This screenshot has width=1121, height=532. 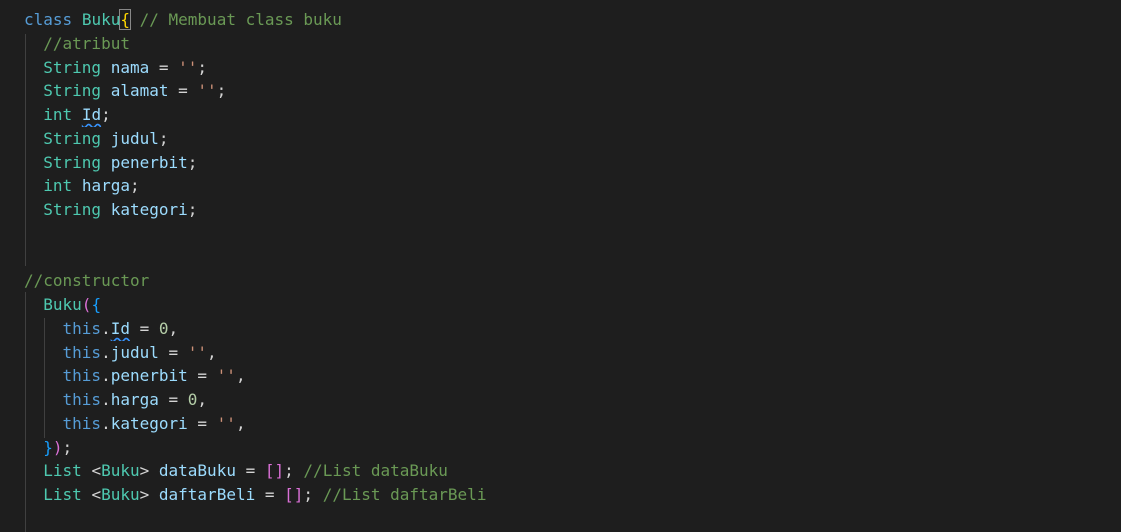 What do you see at coordinates (101, 19) in the screenshot?
I see `class-name: Buku` at bounding box center [101, 19].